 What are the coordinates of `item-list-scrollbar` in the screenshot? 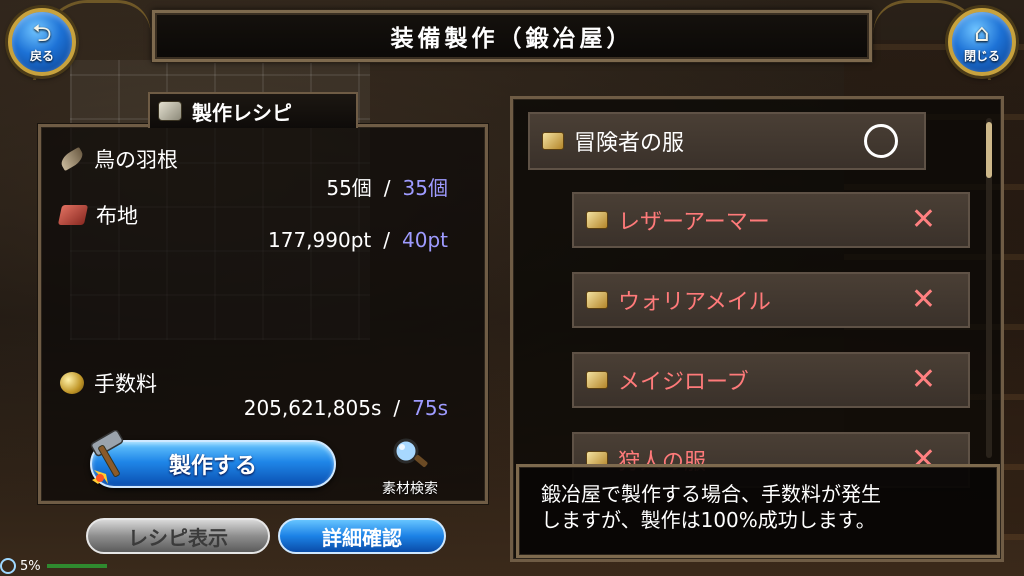 It's located at (989, 288).